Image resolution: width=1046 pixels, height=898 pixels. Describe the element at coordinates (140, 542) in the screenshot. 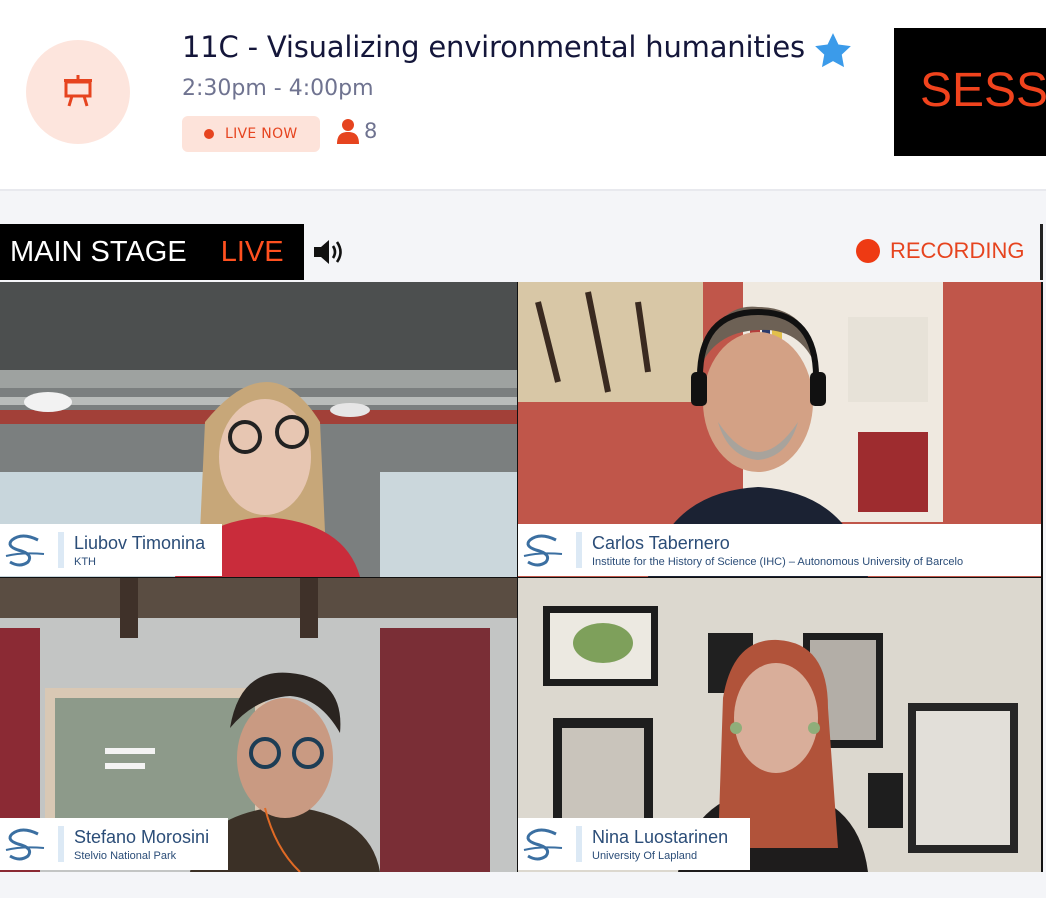

I see `participant-name: Liubov Timonina` at that location.